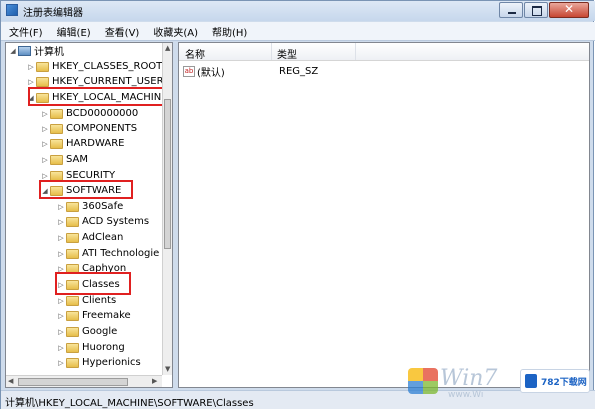 Image resolution: width=596 pixels, height=411 pixels. Describe the element at coordinates (299, 71) in the screenshot. I see `value-type: REG_SZ` at that location.